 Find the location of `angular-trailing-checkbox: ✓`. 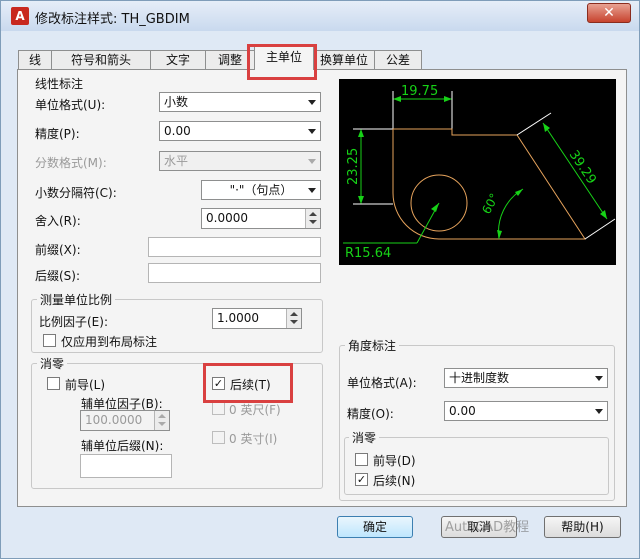

angular-trailing-checkbox: ✓ is located at coordinates (361, 479).